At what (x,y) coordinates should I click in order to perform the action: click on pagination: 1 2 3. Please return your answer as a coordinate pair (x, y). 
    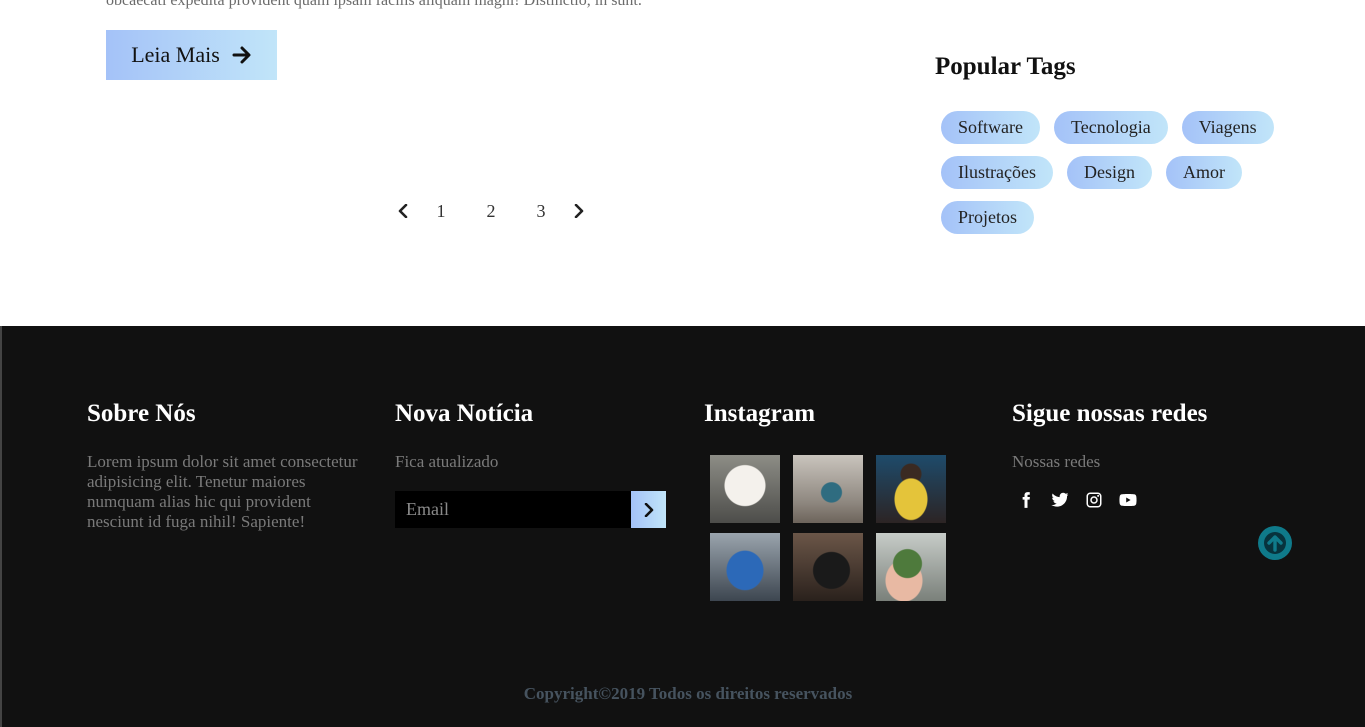
    Looking at the image, I should click on (491, 211).